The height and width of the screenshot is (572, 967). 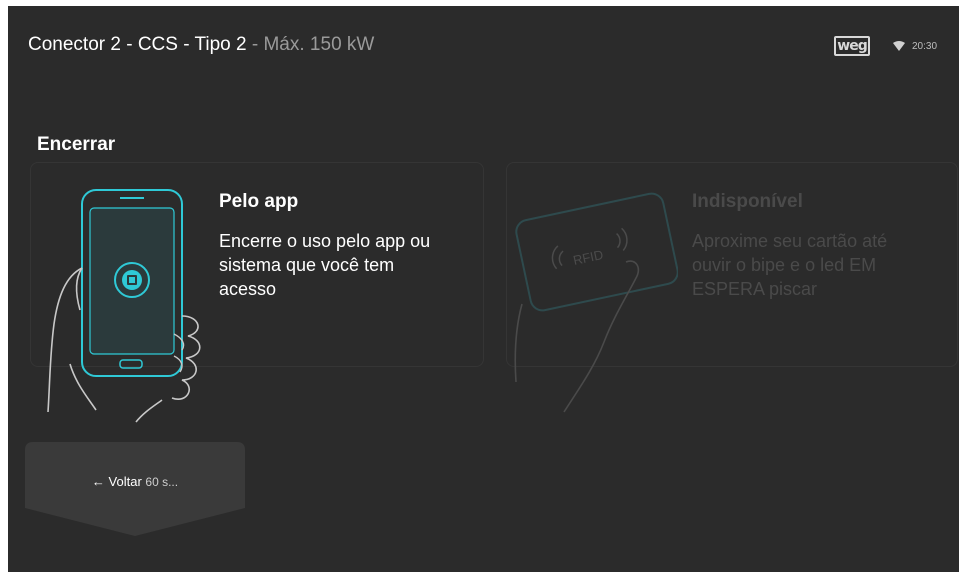 What do you see at coordinates (852, 46) in the screenshot?
I see `weg-logo: weg` at bounding box center [852, 46].